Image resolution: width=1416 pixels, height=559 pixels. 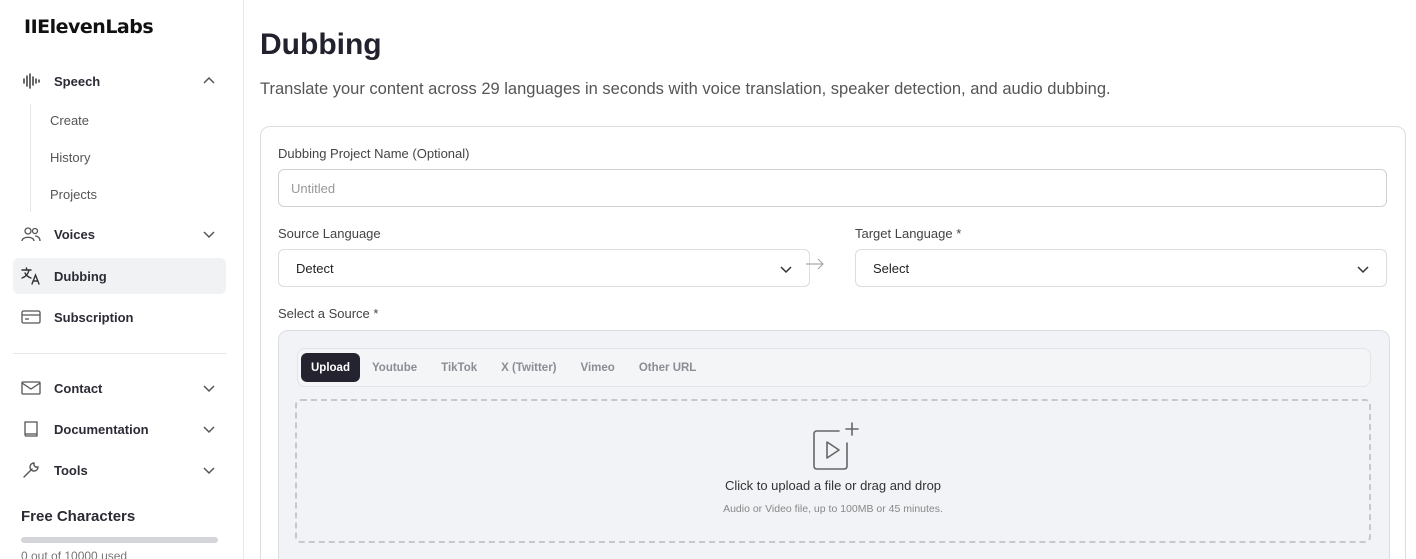 I want to click on sidebar-item-label: Dubbing, so click(x=80, y=276).